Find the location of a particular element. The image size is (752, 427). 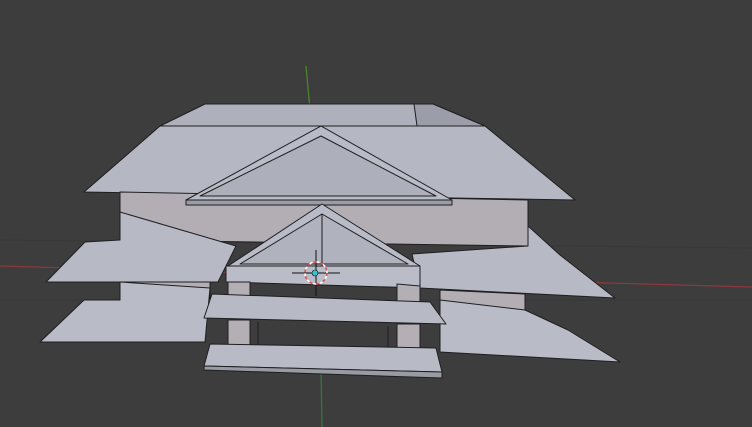

top-roof-back-right-hip is located at coordinates (449, 115).